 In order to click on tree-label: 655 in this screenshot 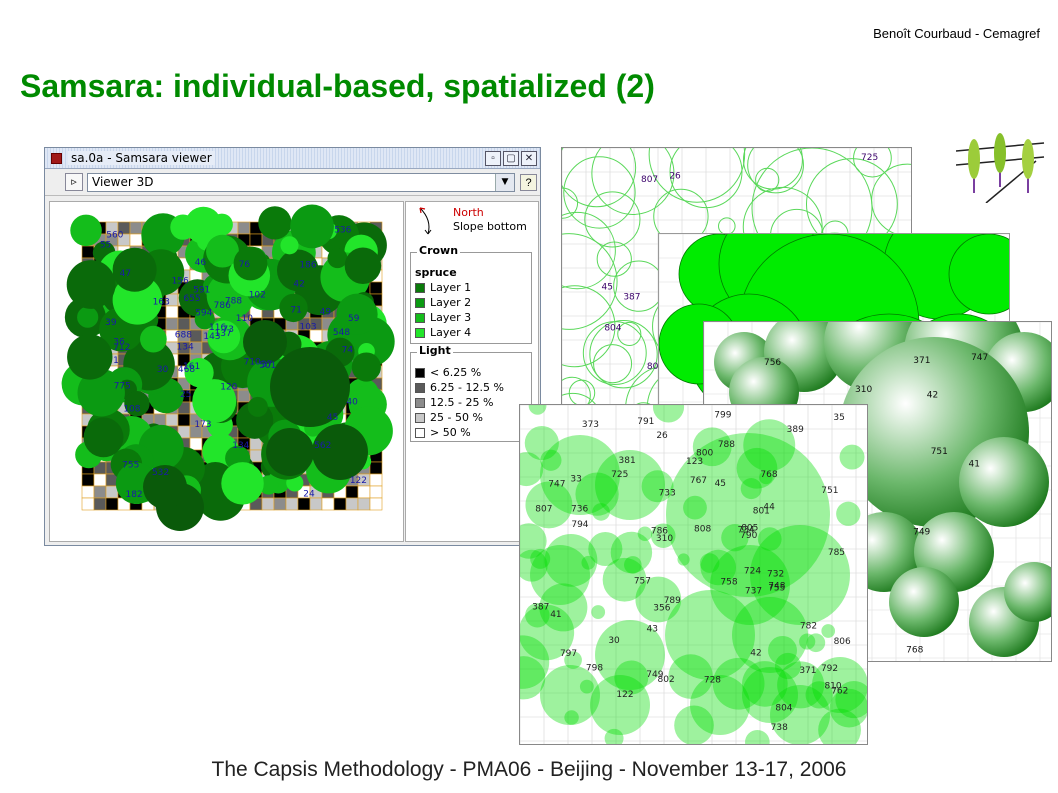, I will do `click(192, 299)`.